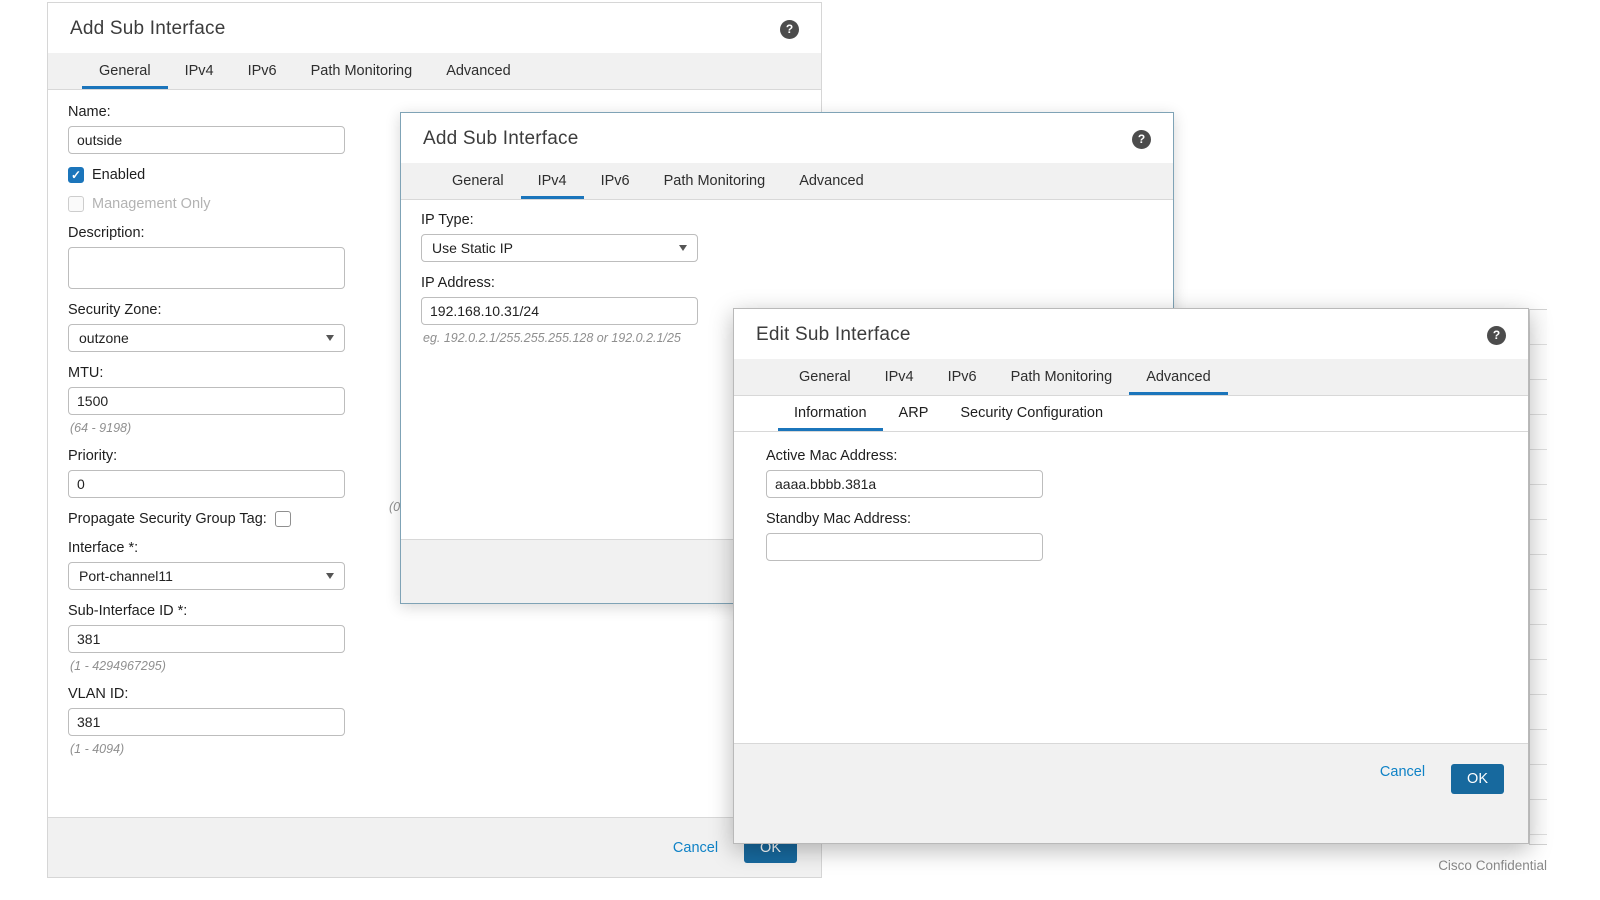 The width and height of the screenshot is (1600, 900). Describe the element at coordinates (472, 248) in the screenshot. I see `ip-type-value: Use Static IP` at that location.